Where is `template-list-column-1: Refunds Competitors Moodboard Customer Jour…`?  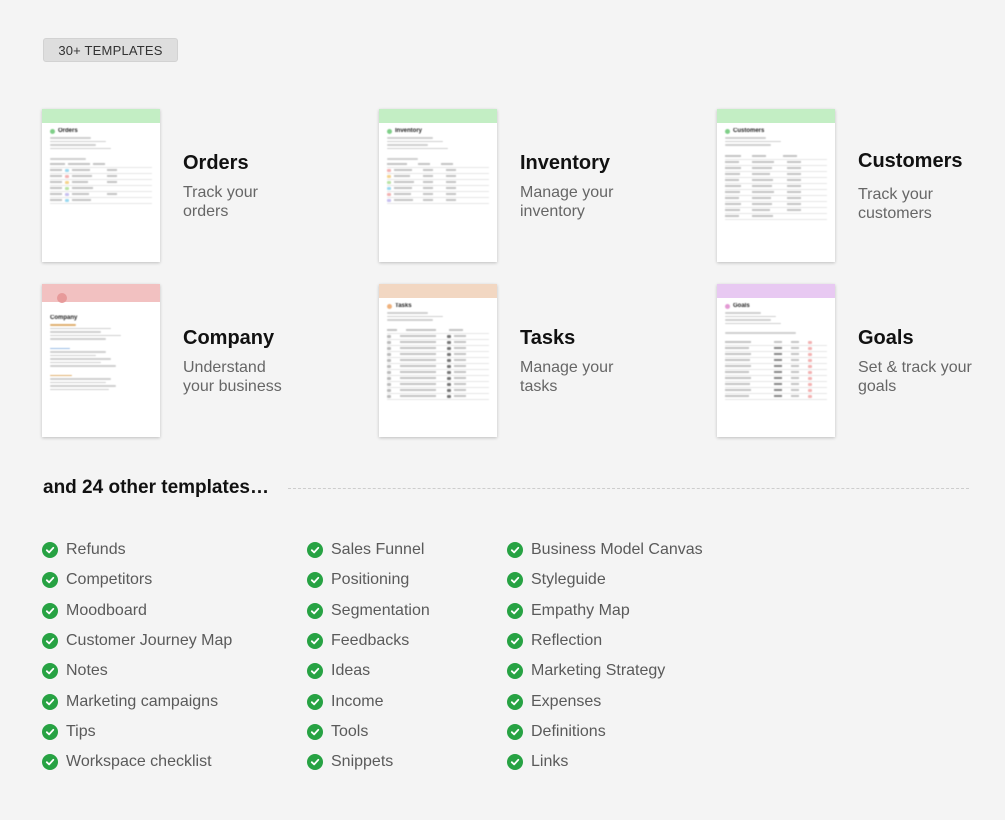
template-list-column-1: Refunds Competitors Moodboard Customer Jour… is located at coordinates (137, 656).